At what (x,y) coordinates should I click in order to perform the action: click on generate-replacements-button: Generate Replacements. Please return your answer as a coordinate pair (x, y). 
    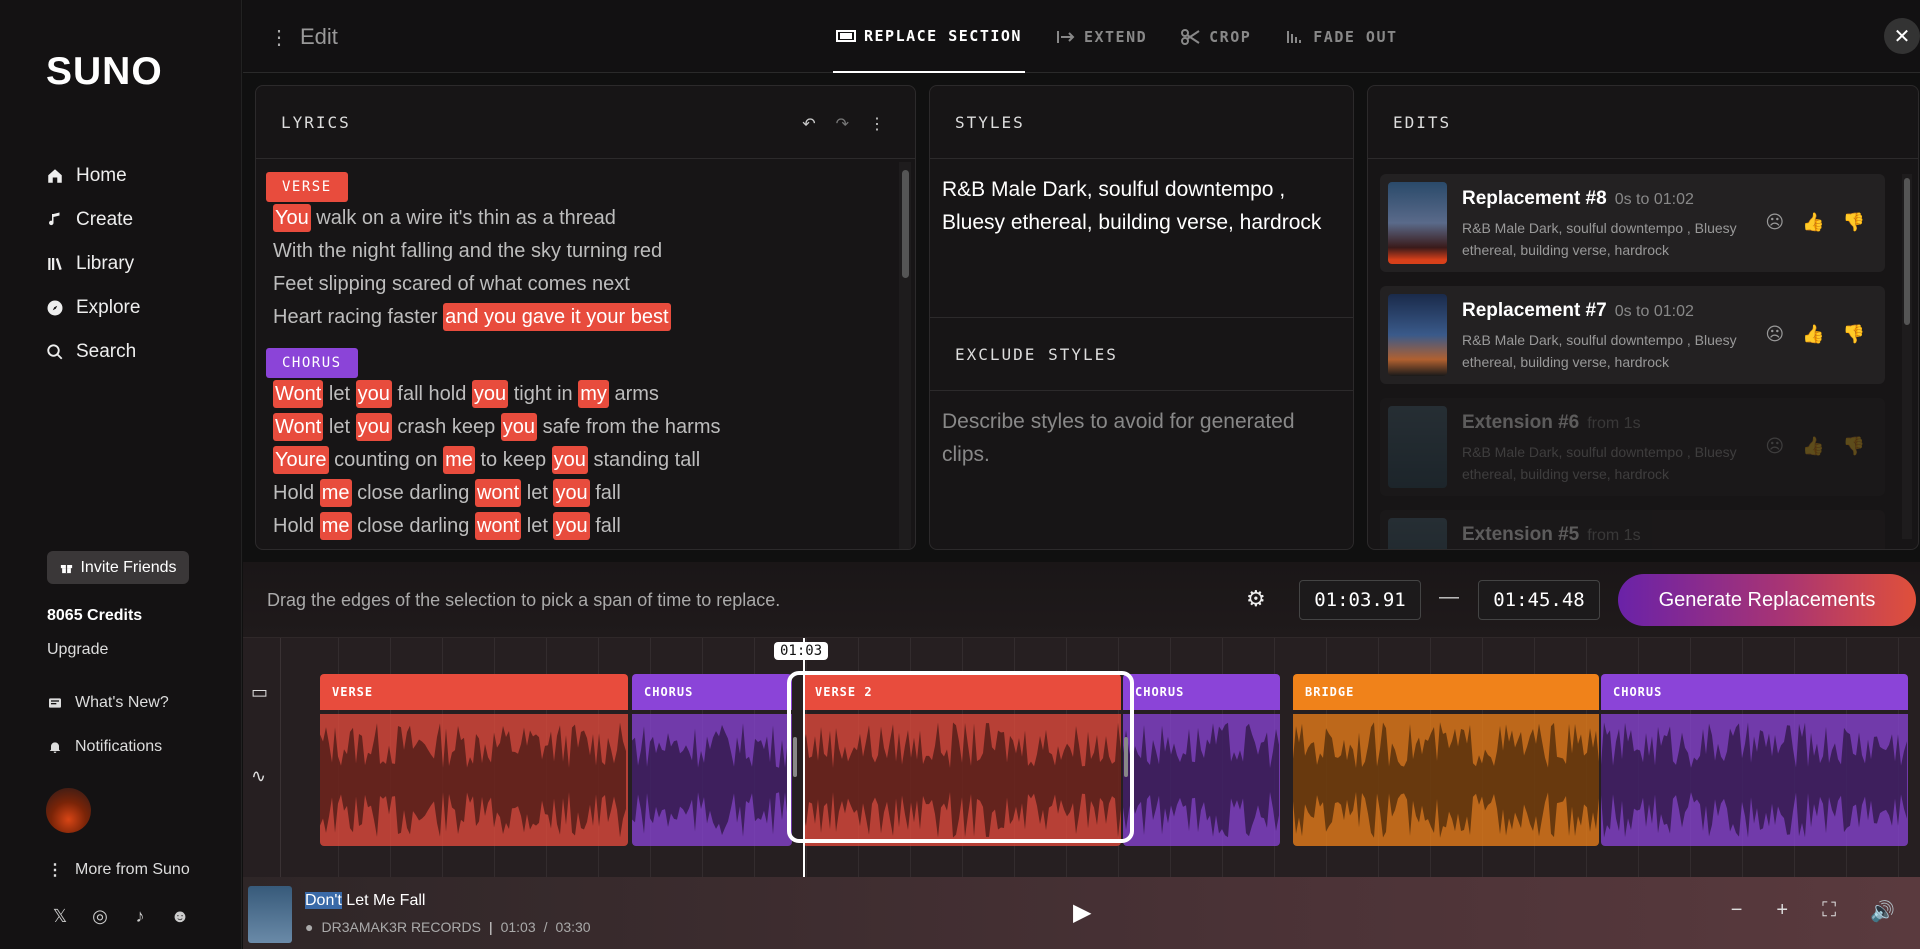
    Looking at the image, I should click on (1767, 600).